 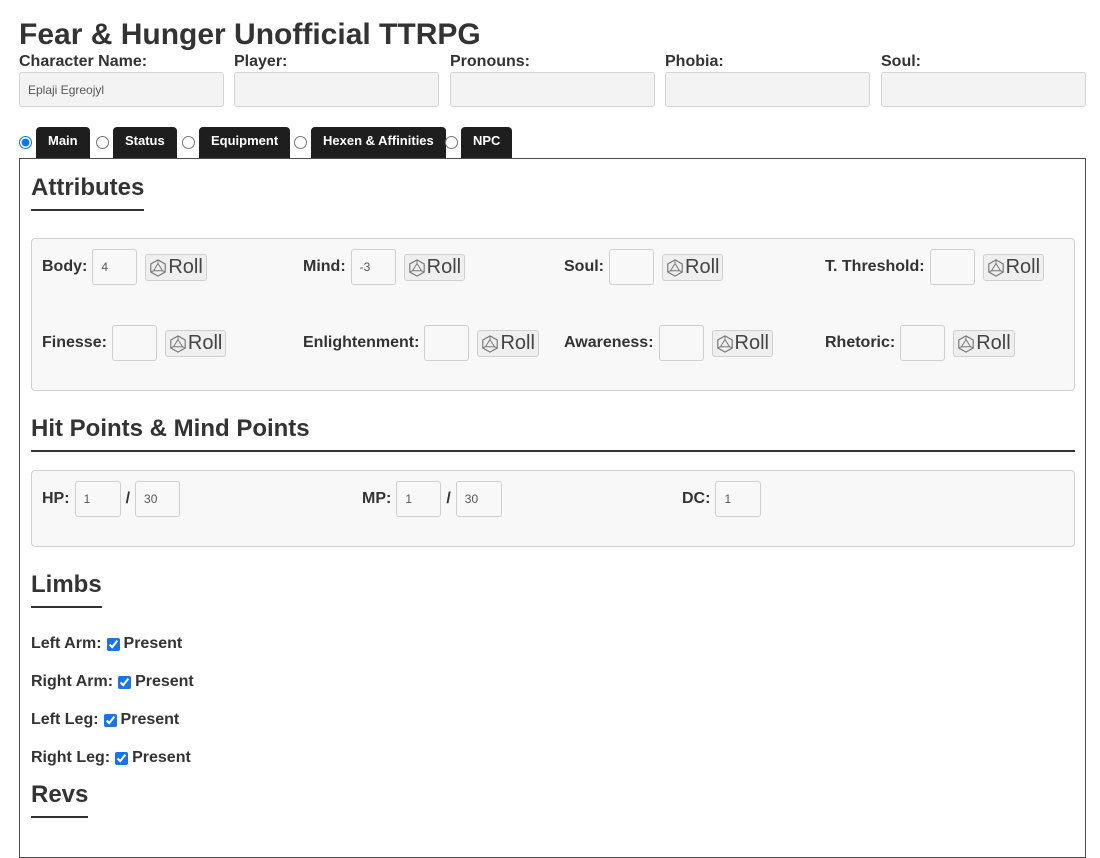 What do you see at coordinates (952, 267) in the screenshot?
I see `attr-t-threshold-input` at bounding box center [952, 267].